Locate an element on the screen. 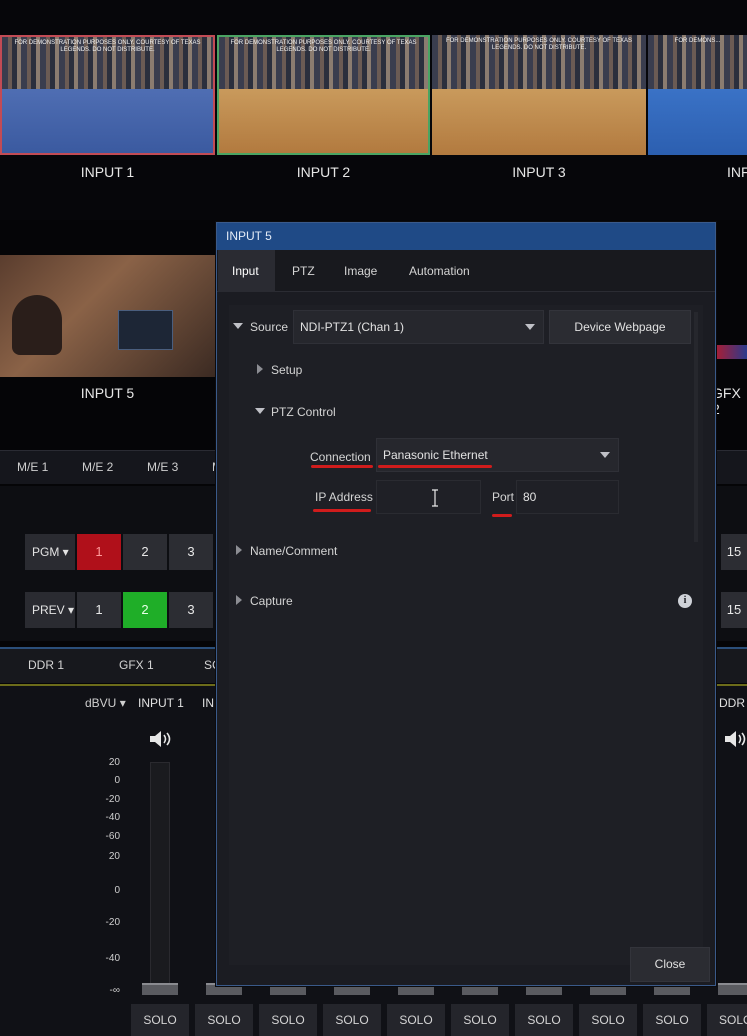  pgm-button-2: 2 is located at coordinates (145, 552).